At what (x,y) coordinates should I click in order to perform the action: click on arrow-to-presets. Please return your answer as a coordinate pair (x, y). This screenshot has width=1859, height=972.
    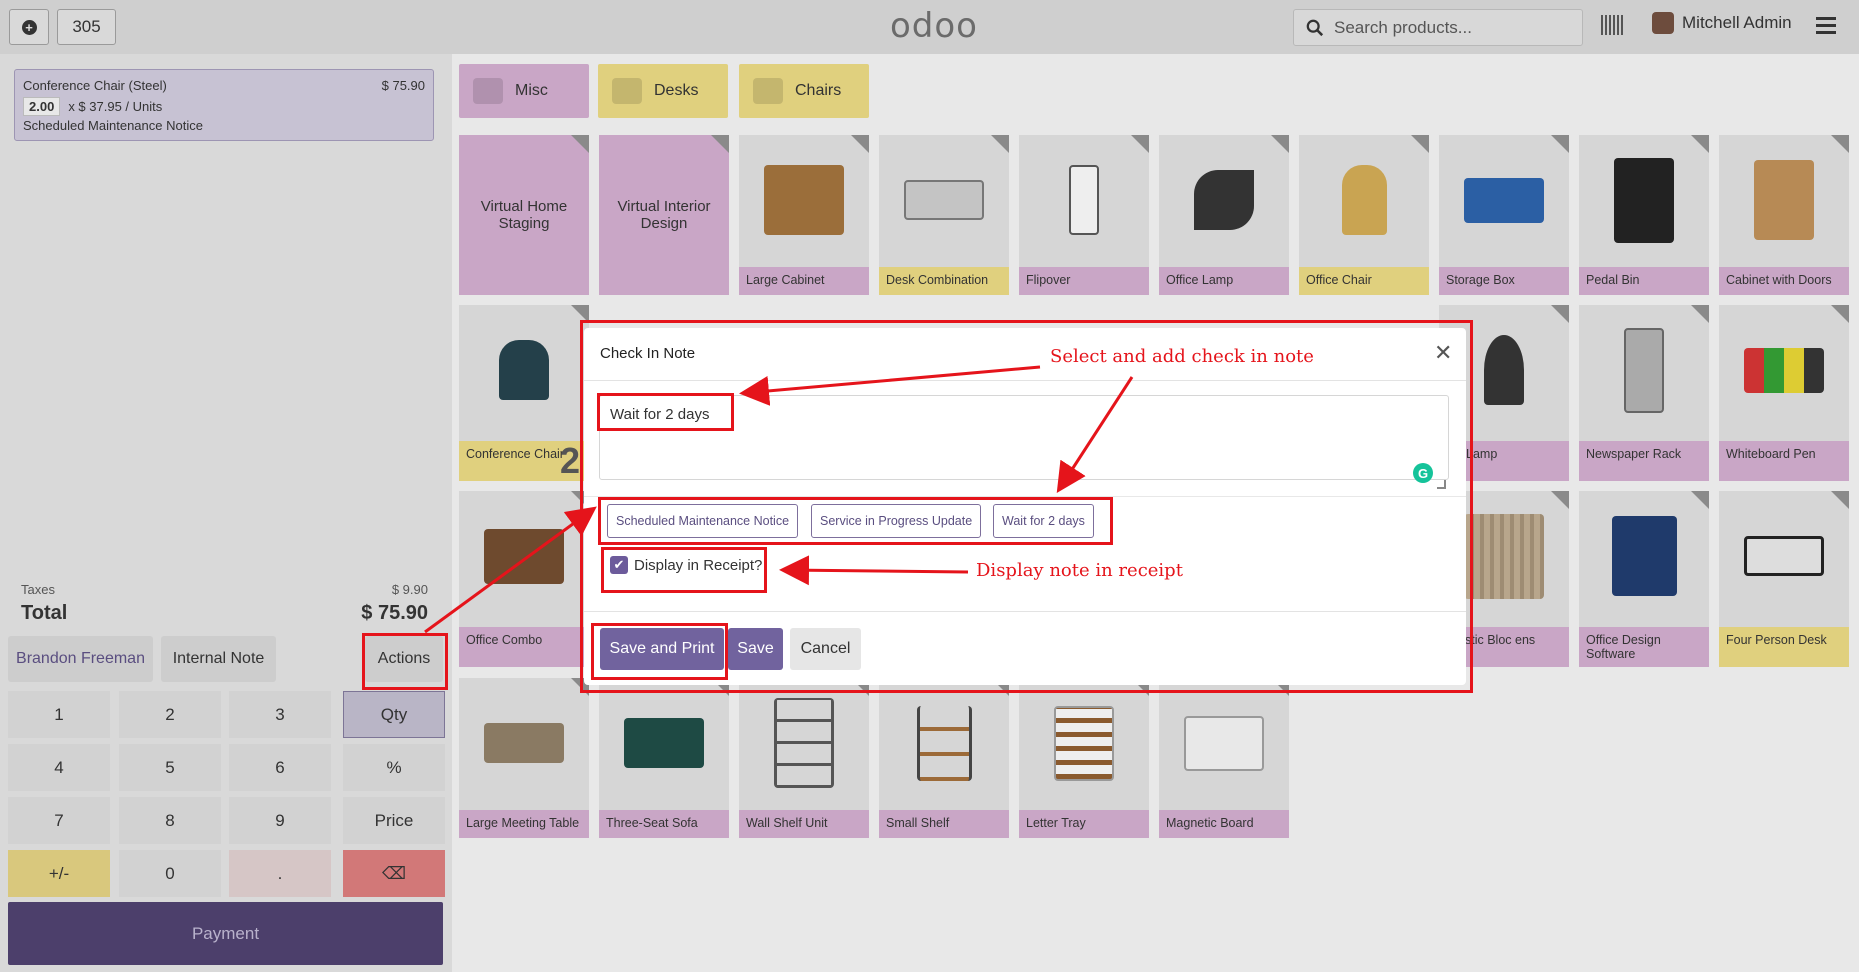
    Looking at the image, I should click on (1095, 435).